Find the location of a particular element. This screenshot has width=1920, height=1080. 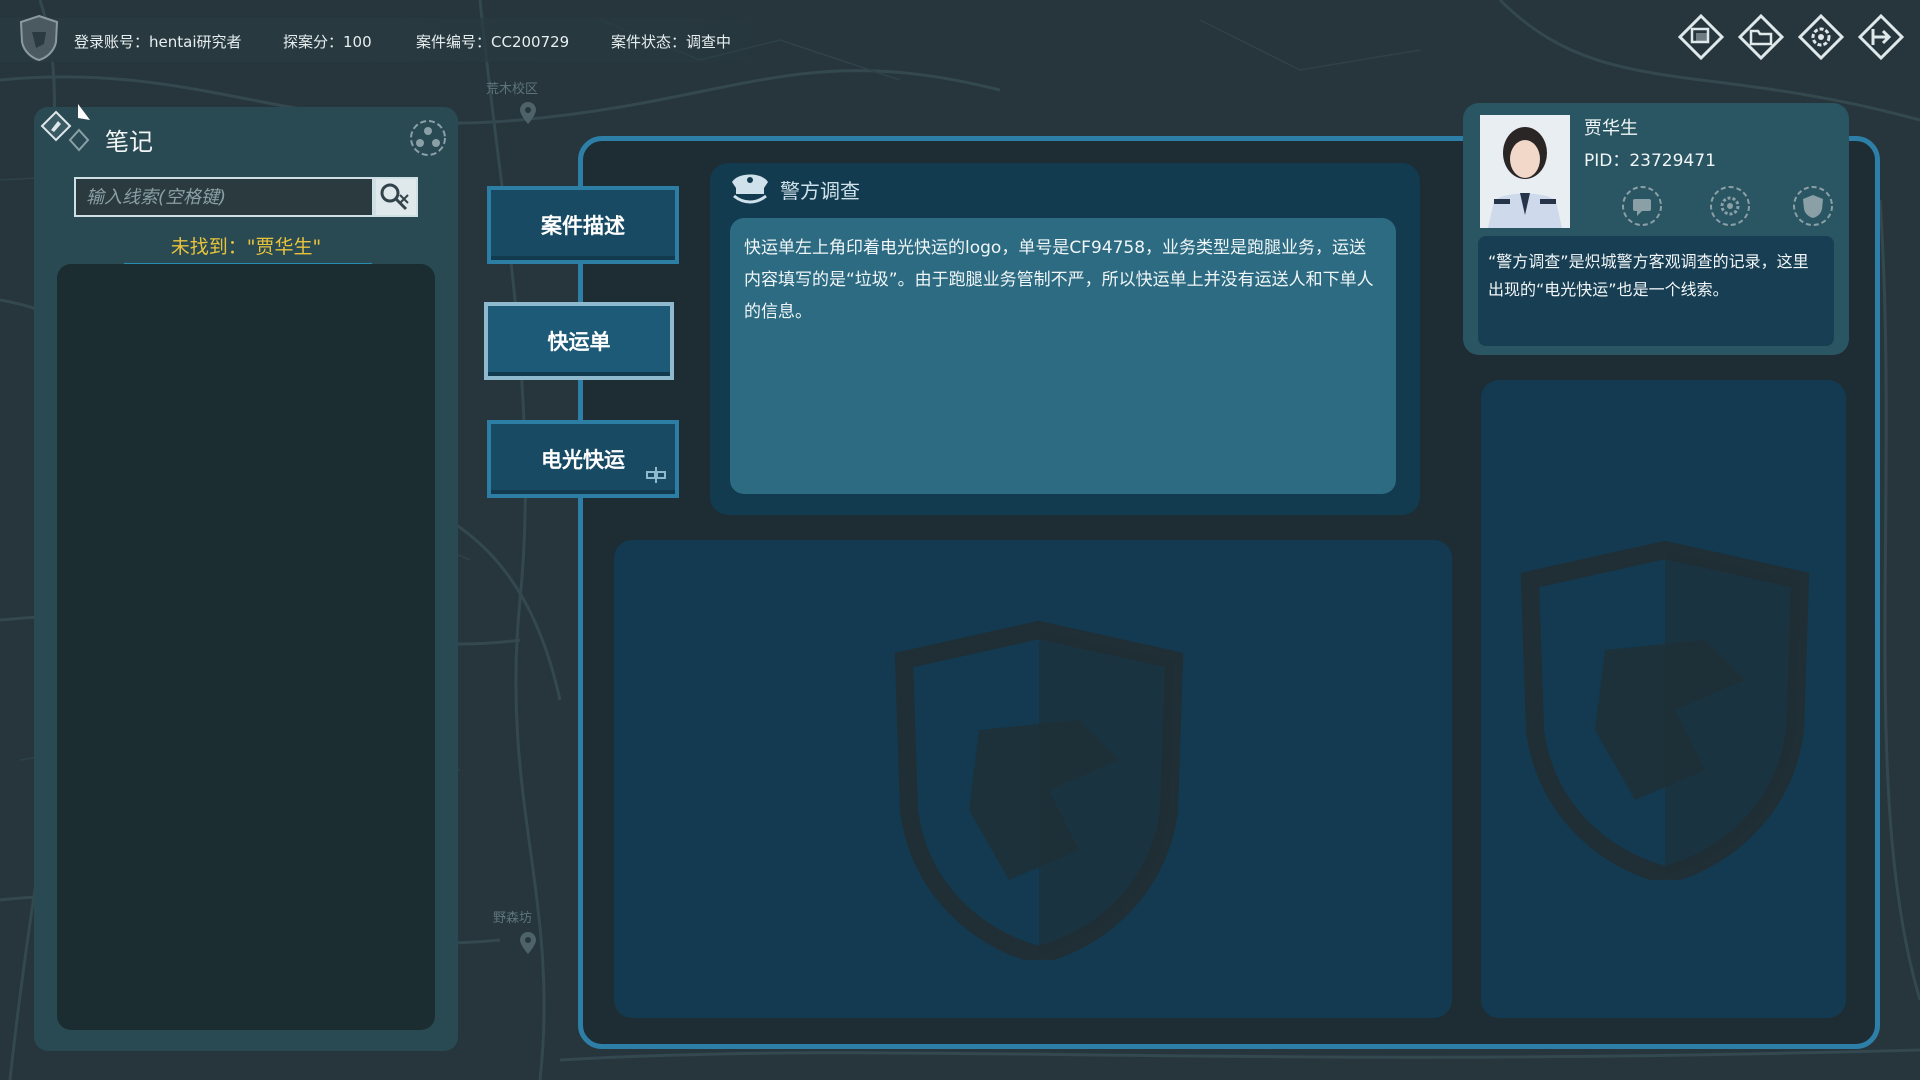

tab-dianguang-express: 电光快运 is located at coordinates (583, 459).